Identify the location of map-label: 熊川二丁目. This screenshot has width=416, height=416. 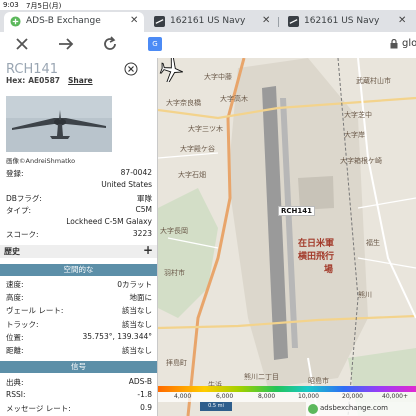
(261, 377).